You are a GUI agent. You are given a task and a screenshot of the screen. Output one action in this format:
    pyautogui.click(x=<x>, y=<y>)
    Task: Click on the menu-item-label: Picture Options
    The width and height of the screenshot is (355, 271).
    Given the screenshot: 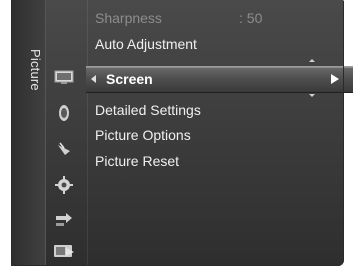 What is the action you would take?
    pyautogui.click(x=143, y=135)
    